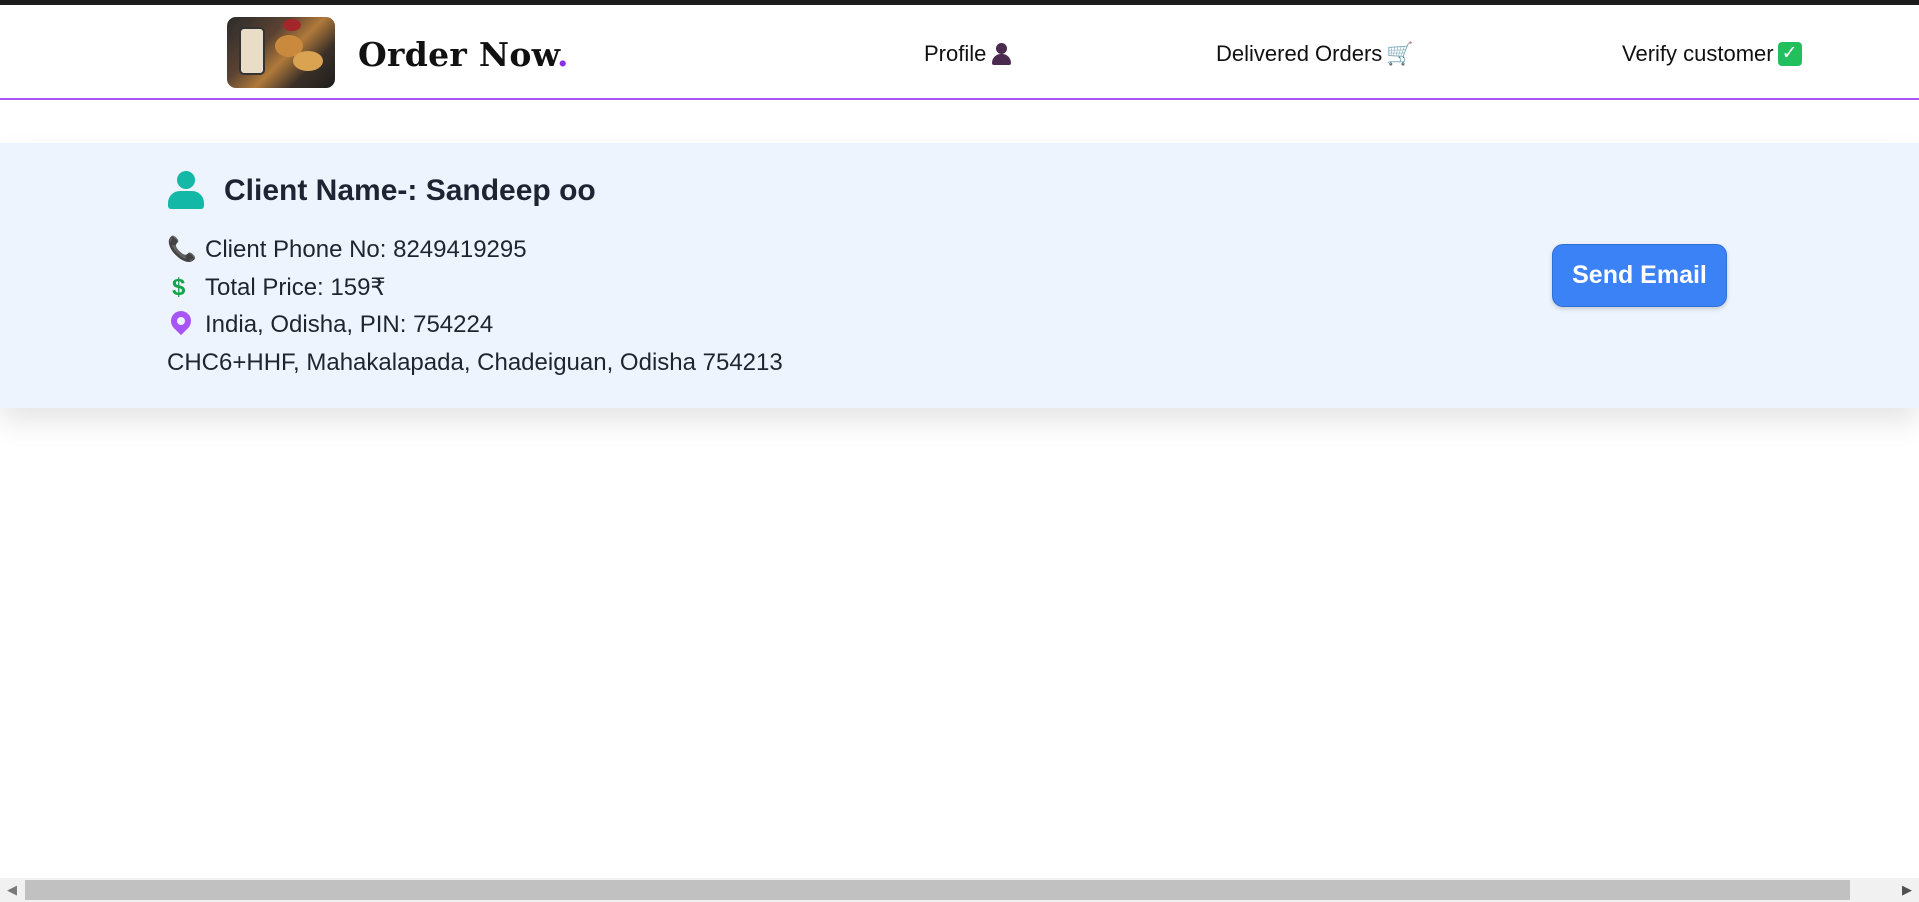 Image resolution: width=1919 pixels, height=902 pixels. Describe the element at coordinates (1789, 54) in the screenshot. I see `check-emoji-icon: ✓` at that location.